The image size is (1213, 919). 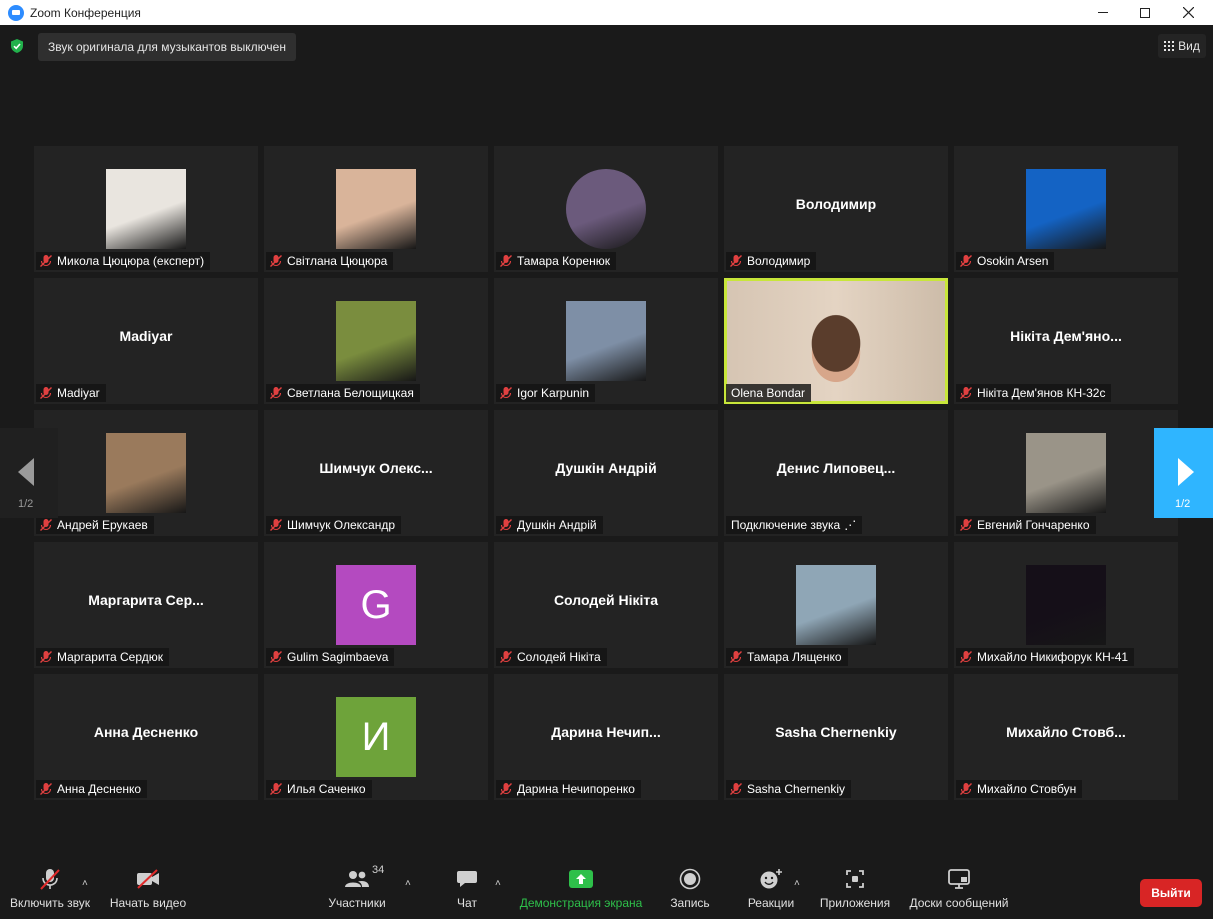 I want to click on participant-tile: Madiyar Madiyar, so click(x=146, y=341).